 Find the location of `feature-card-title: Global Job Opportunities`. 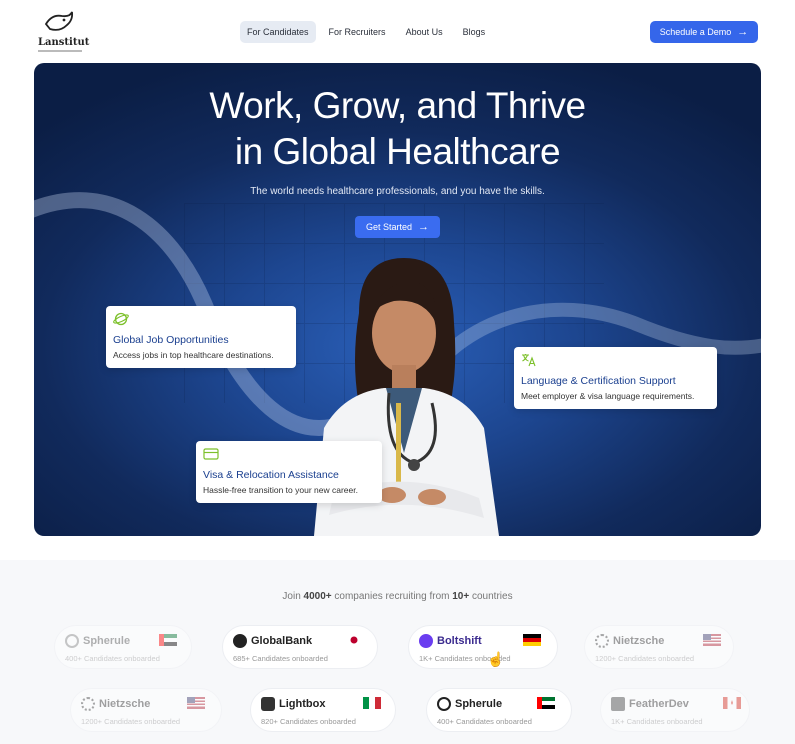

feature-card-title: Global Job Opportunities is located at coordinates (171, 340).